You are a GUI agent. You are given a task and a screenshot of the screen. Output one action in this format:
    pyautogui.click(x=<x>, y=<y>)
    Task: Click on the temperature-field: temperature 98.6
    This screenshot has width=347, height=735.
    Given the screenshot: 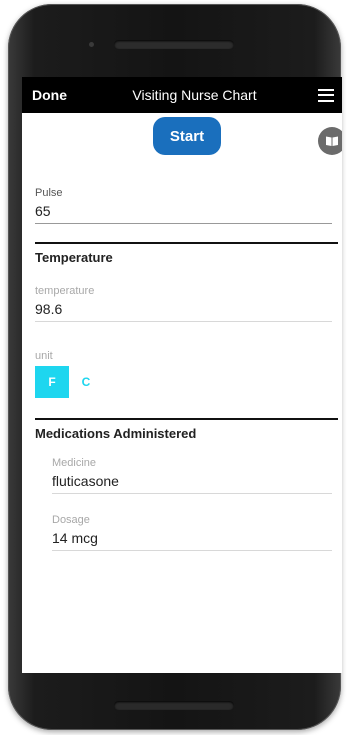 What is the action you would take?
    pyautogui.click(x=182, y=303)
    